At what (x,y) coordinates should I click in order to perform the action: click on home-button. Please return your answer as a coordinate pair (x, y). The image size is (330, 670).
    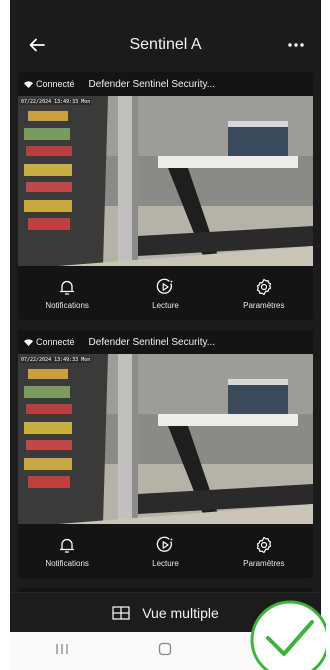
    Looking at the image, I should click on (165, 651).